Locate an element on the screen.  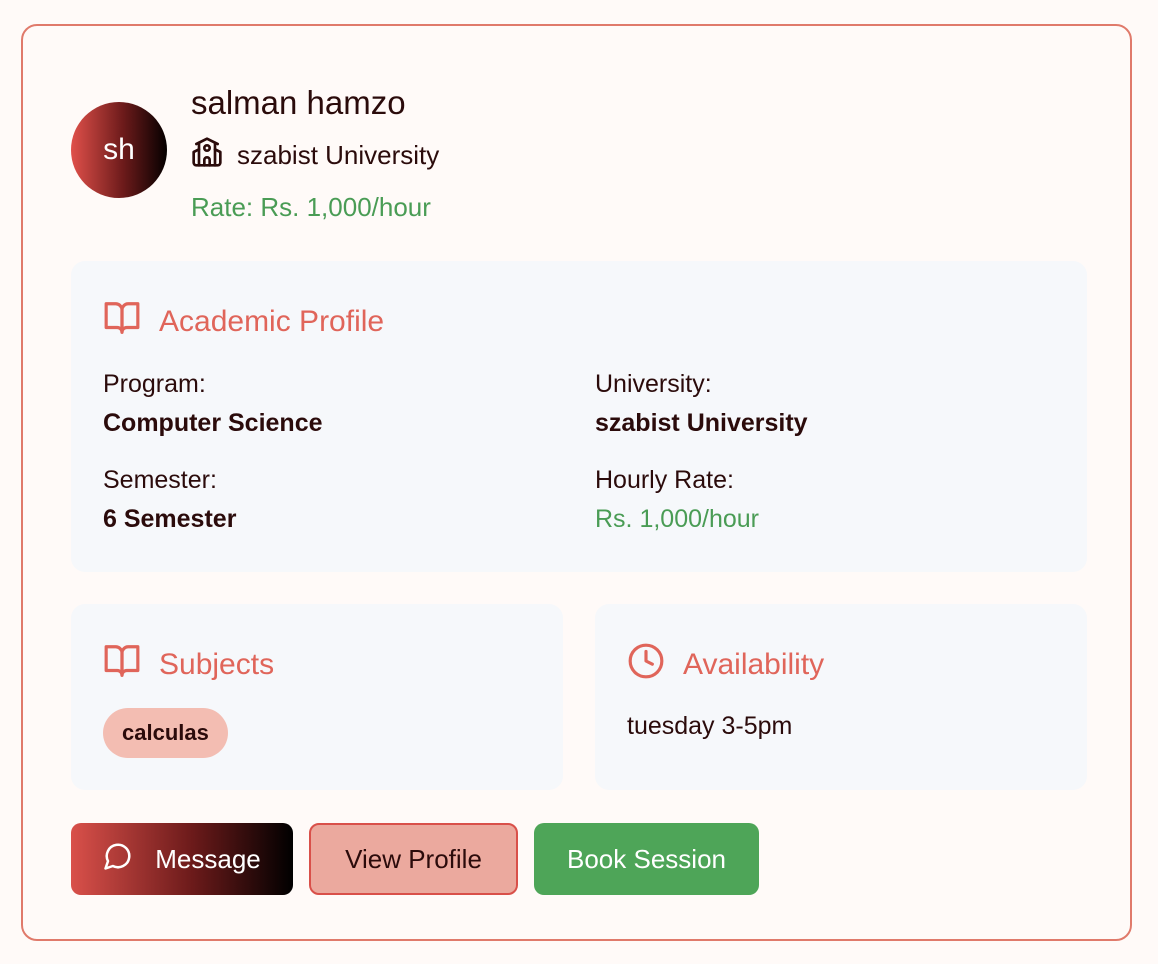
subjects-panel: Subjects calculas is located at coordinates (317, 697).